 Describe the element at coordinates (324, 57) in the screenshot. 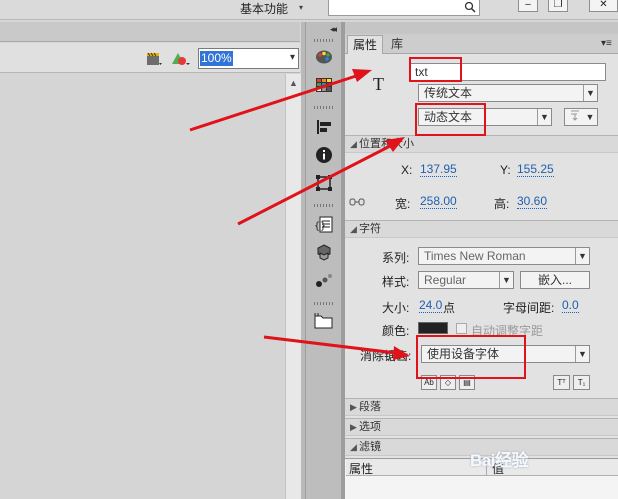

I see `color-panel-icon` at that location.